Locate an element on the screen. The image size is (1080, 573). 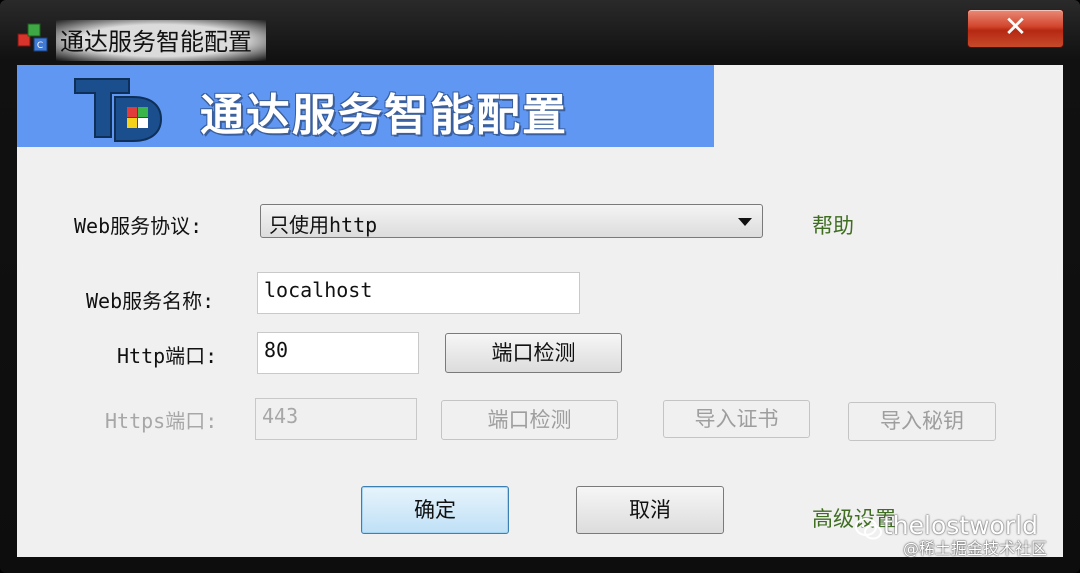
protocol-select: 只使用http is located at coordinates (511, 221).